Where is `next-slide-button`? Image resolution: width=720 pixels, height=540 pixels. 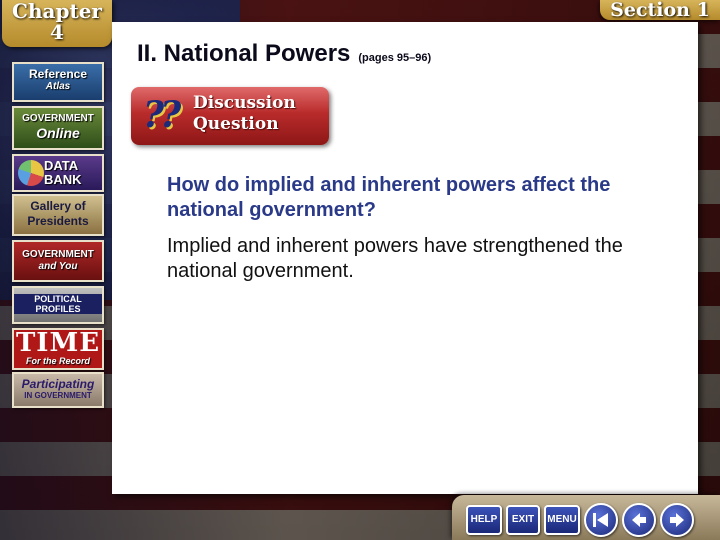
next-slide-button is located at coordinates (677, 520).